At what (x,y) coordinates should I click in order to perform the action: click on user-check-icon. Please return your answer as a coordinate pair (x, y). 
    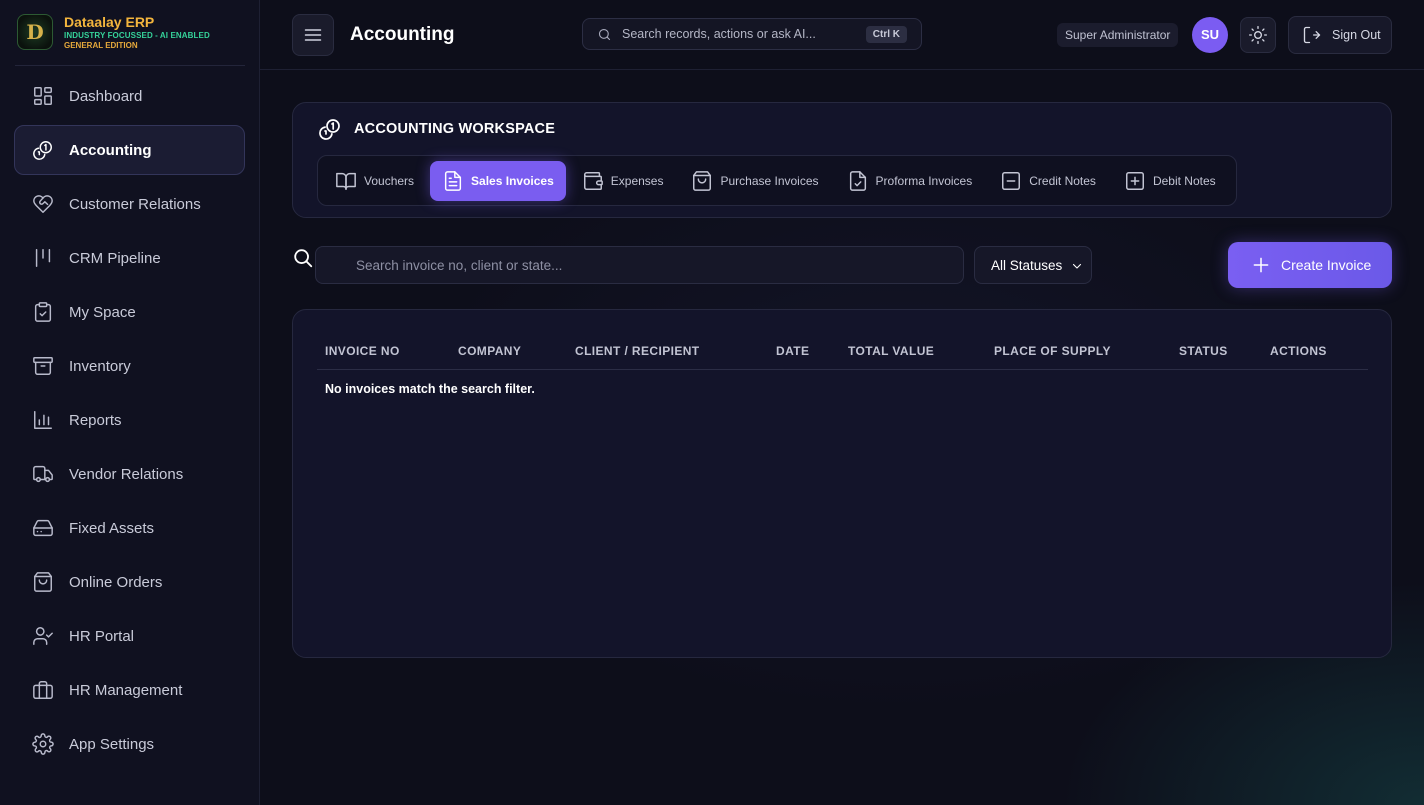
    Looking at the image, I should click on (43, 636).